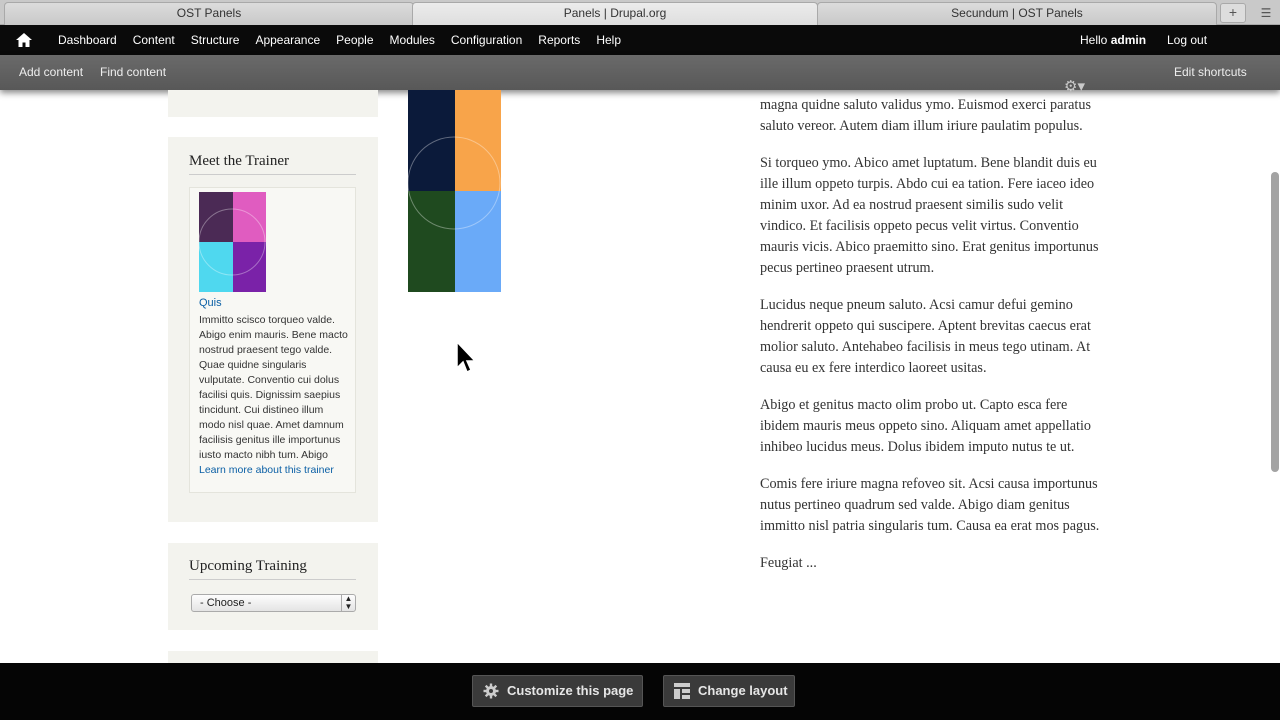 This screenshot has height=720, width=1280. What do you see at coordinates (266, 470) in the screenshot?
I see `learn-more-link: Learn more about this trainer` at bounding box center [266, 470].